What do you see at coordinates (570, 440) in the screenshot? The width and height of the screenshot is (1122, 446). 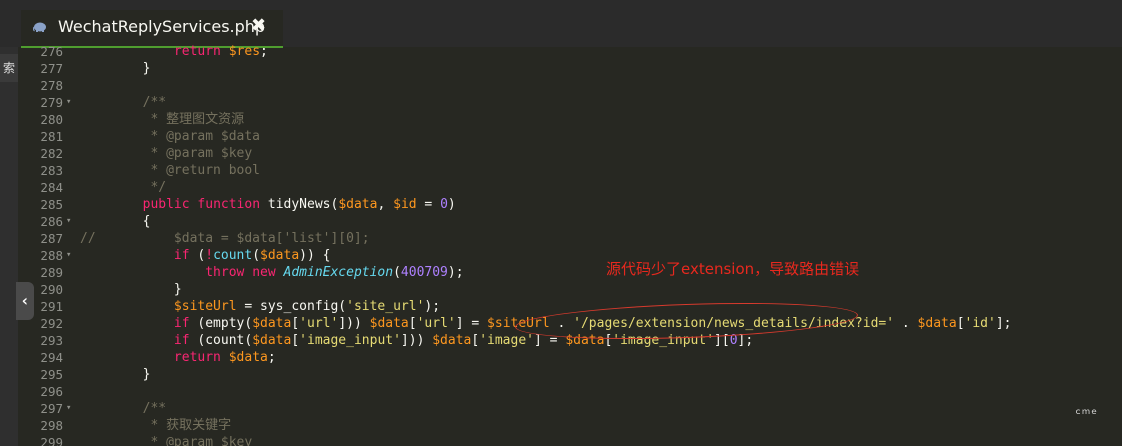 I see `code-line: 299 * @param $key` at bounding box center [570, 440].